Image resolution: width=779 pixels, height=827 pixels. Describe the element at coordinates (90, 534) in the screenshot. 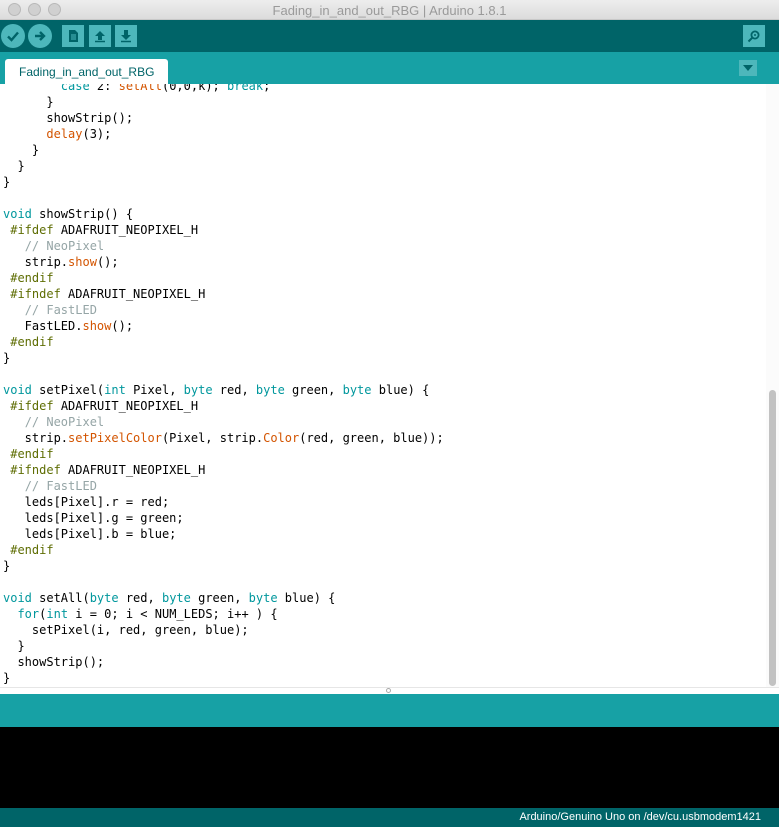

I see `code-token: leds[Pixel].b = blue;` at that location.